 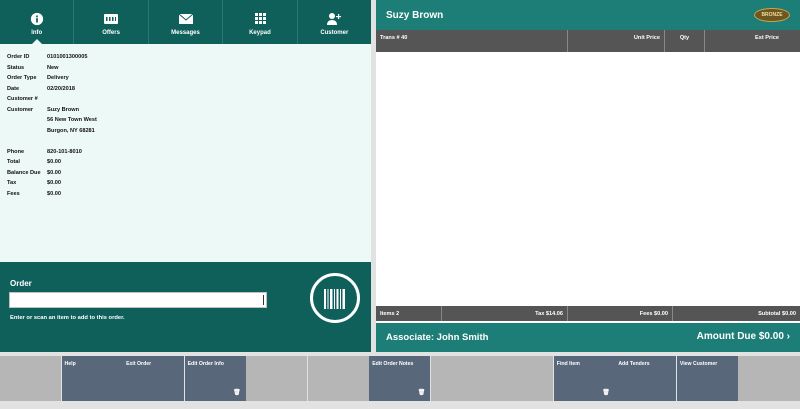 What do you see at coordinates (111, 19) in the screenshot?
I see `offers-icon` at bounding box center [111, 19].